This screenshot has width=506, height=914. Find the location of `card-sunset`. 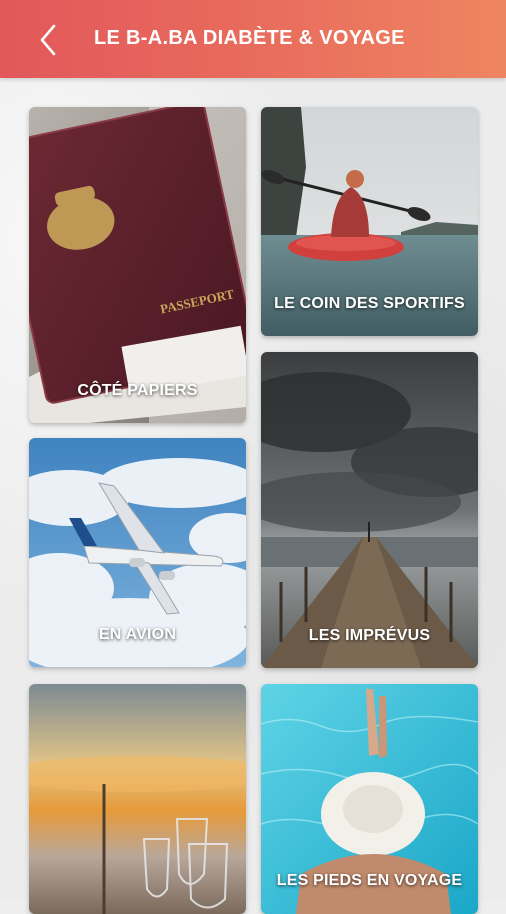

card-sunset is located at coordinates (137, 799).